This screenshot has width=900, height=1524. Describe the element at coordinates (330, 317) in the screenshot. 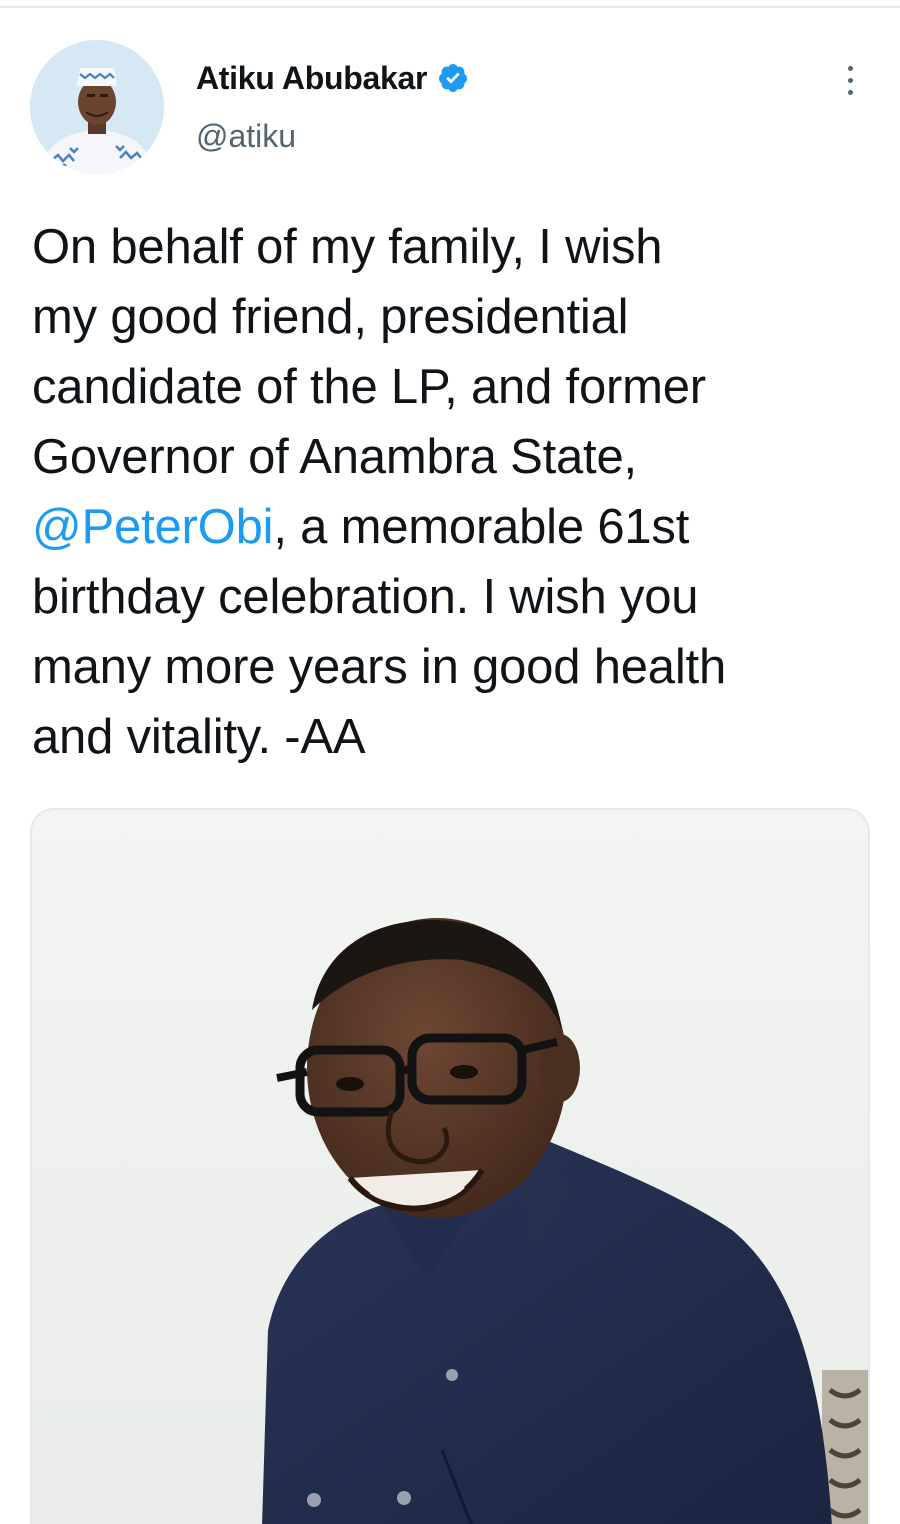

I see `tweet-text-line: my good friend, presidential` at that location.